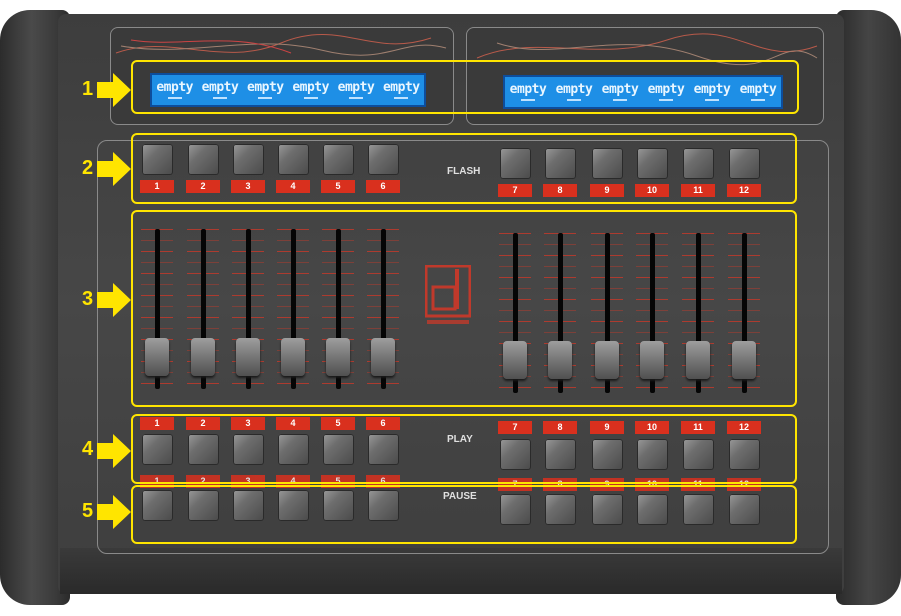  What do you see at coordinates (88, 511) in the screenshot?
I see `callout-number: 5` at bounding box center [88, 511].